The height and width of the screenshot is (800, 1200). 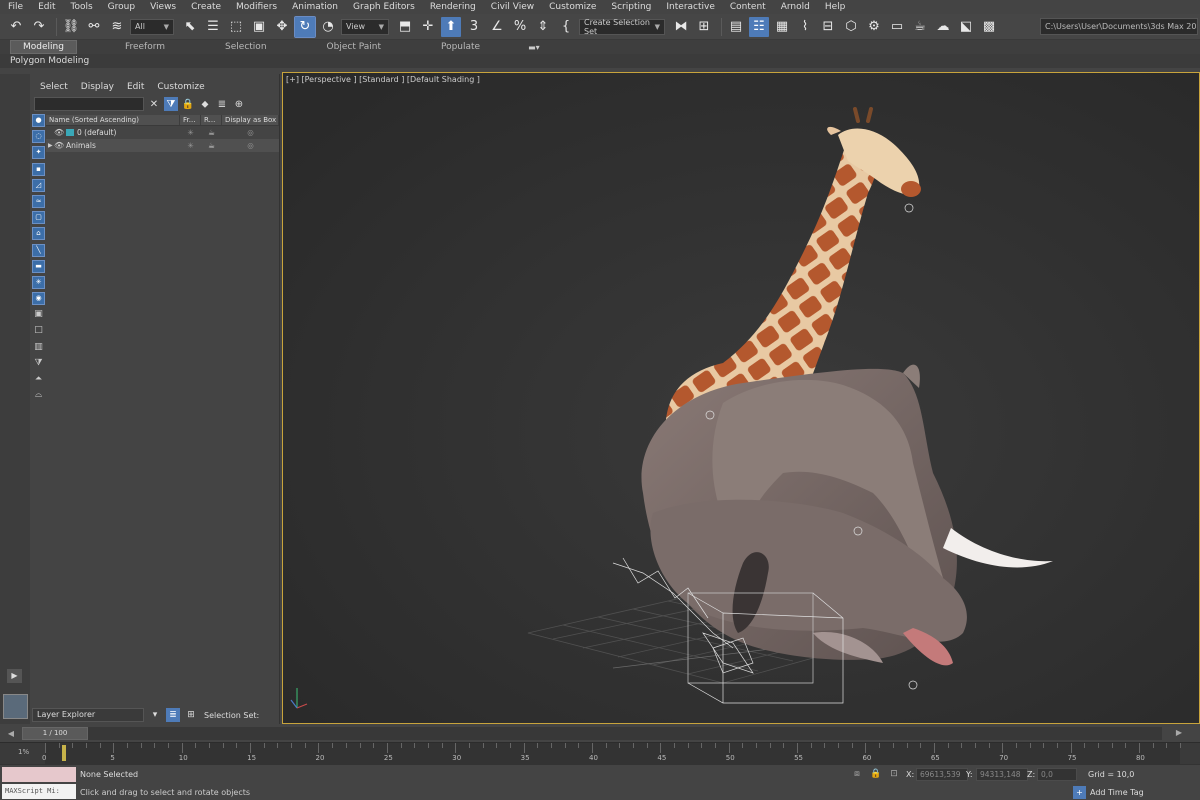 I want to click on ribbon-options-icon: ▬▾, so click(x=534, y=47).